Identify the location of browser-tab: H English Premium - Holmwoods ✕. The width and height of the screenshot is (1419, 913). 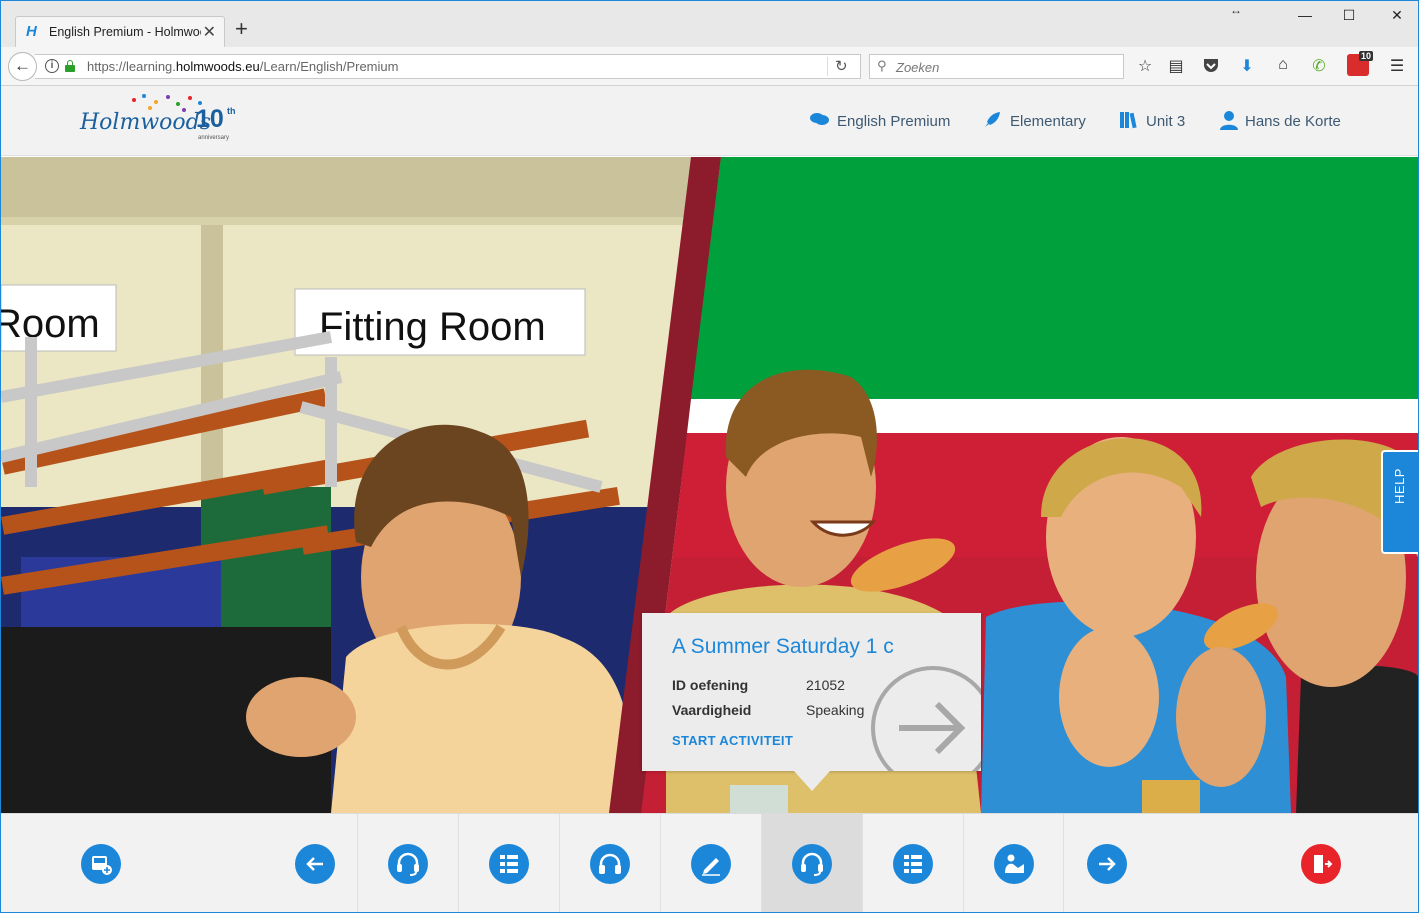
(120, 31).